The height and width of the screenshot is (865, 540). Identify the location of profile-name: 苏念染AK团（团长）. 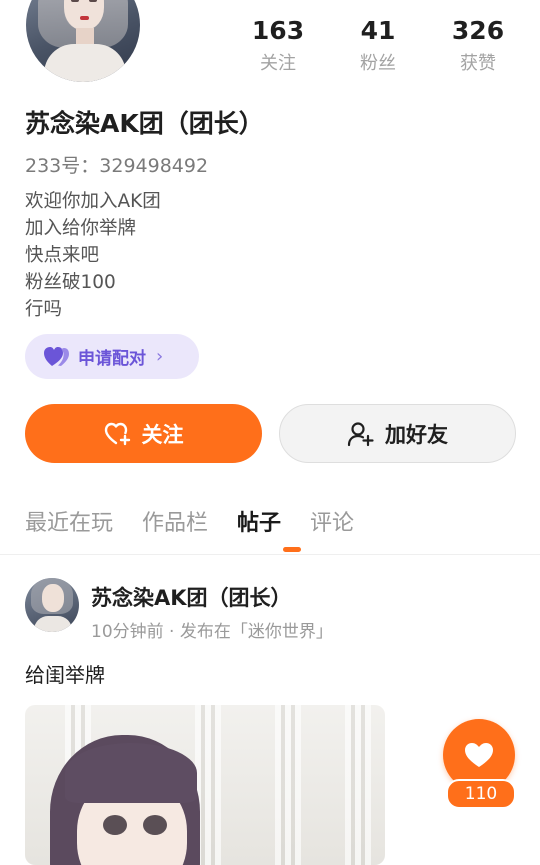
(144, 123).